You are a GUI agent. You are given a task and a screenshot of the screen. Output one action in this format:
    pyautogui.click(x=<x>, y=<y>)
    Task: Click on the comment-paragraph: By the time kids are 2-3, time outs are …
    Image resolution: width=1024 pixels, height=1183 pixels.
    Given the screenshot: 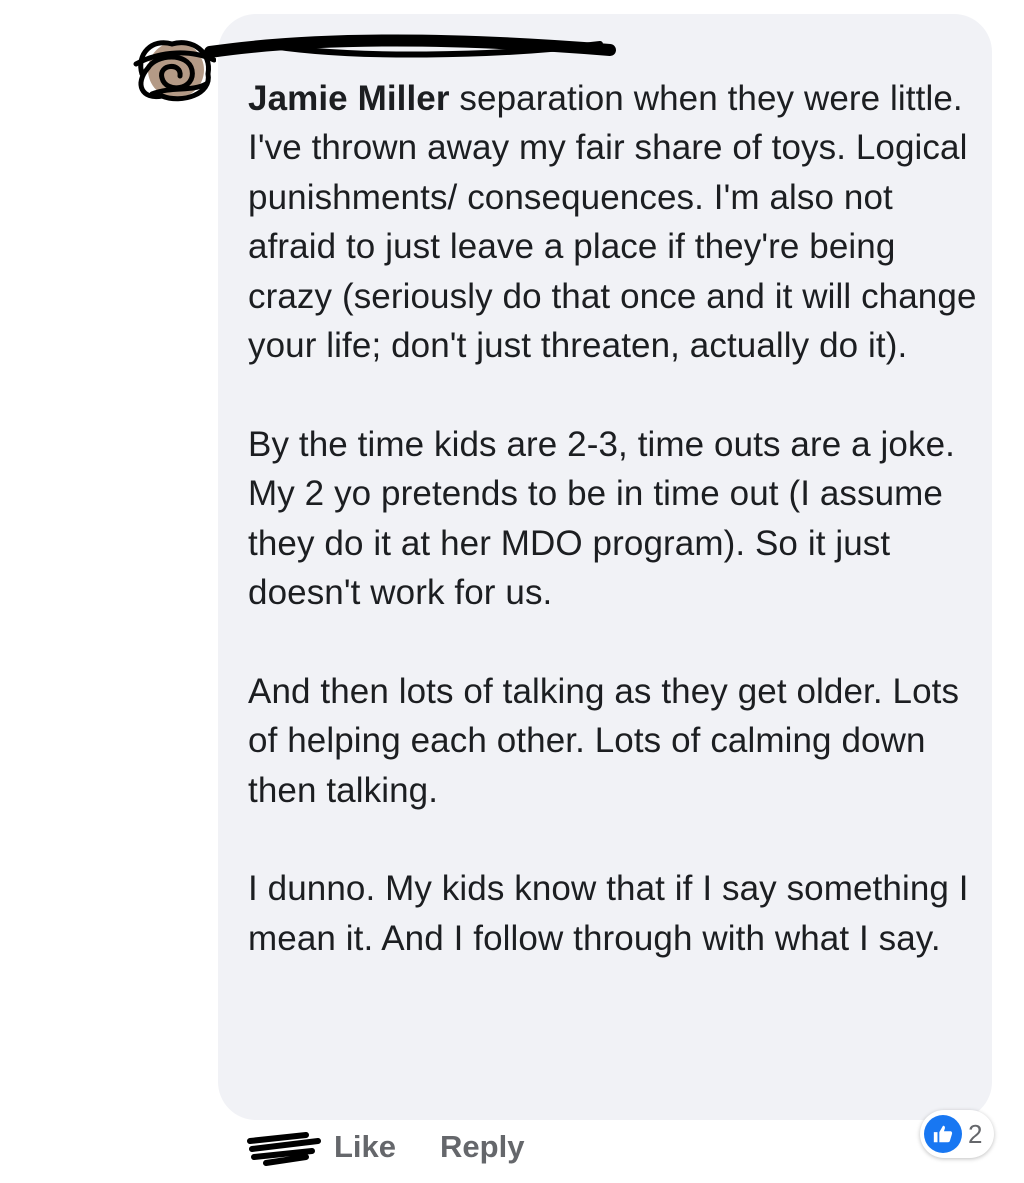 What is the action you would take?
    pyautogui.click(x=601, y=518)
    